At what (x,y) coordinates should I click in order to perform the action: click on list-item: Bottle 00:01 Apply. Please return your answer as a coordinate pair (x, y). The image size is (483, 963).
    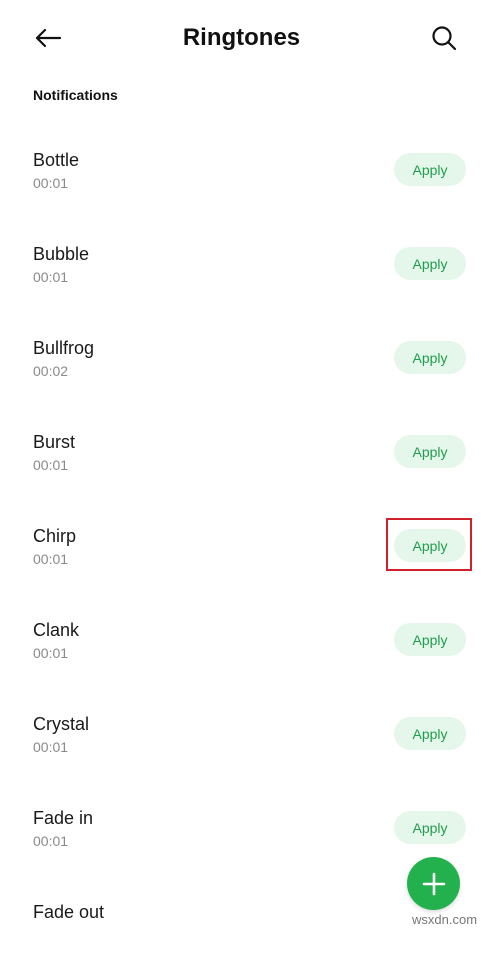
    Looking at the image, I should click on (241, 164).